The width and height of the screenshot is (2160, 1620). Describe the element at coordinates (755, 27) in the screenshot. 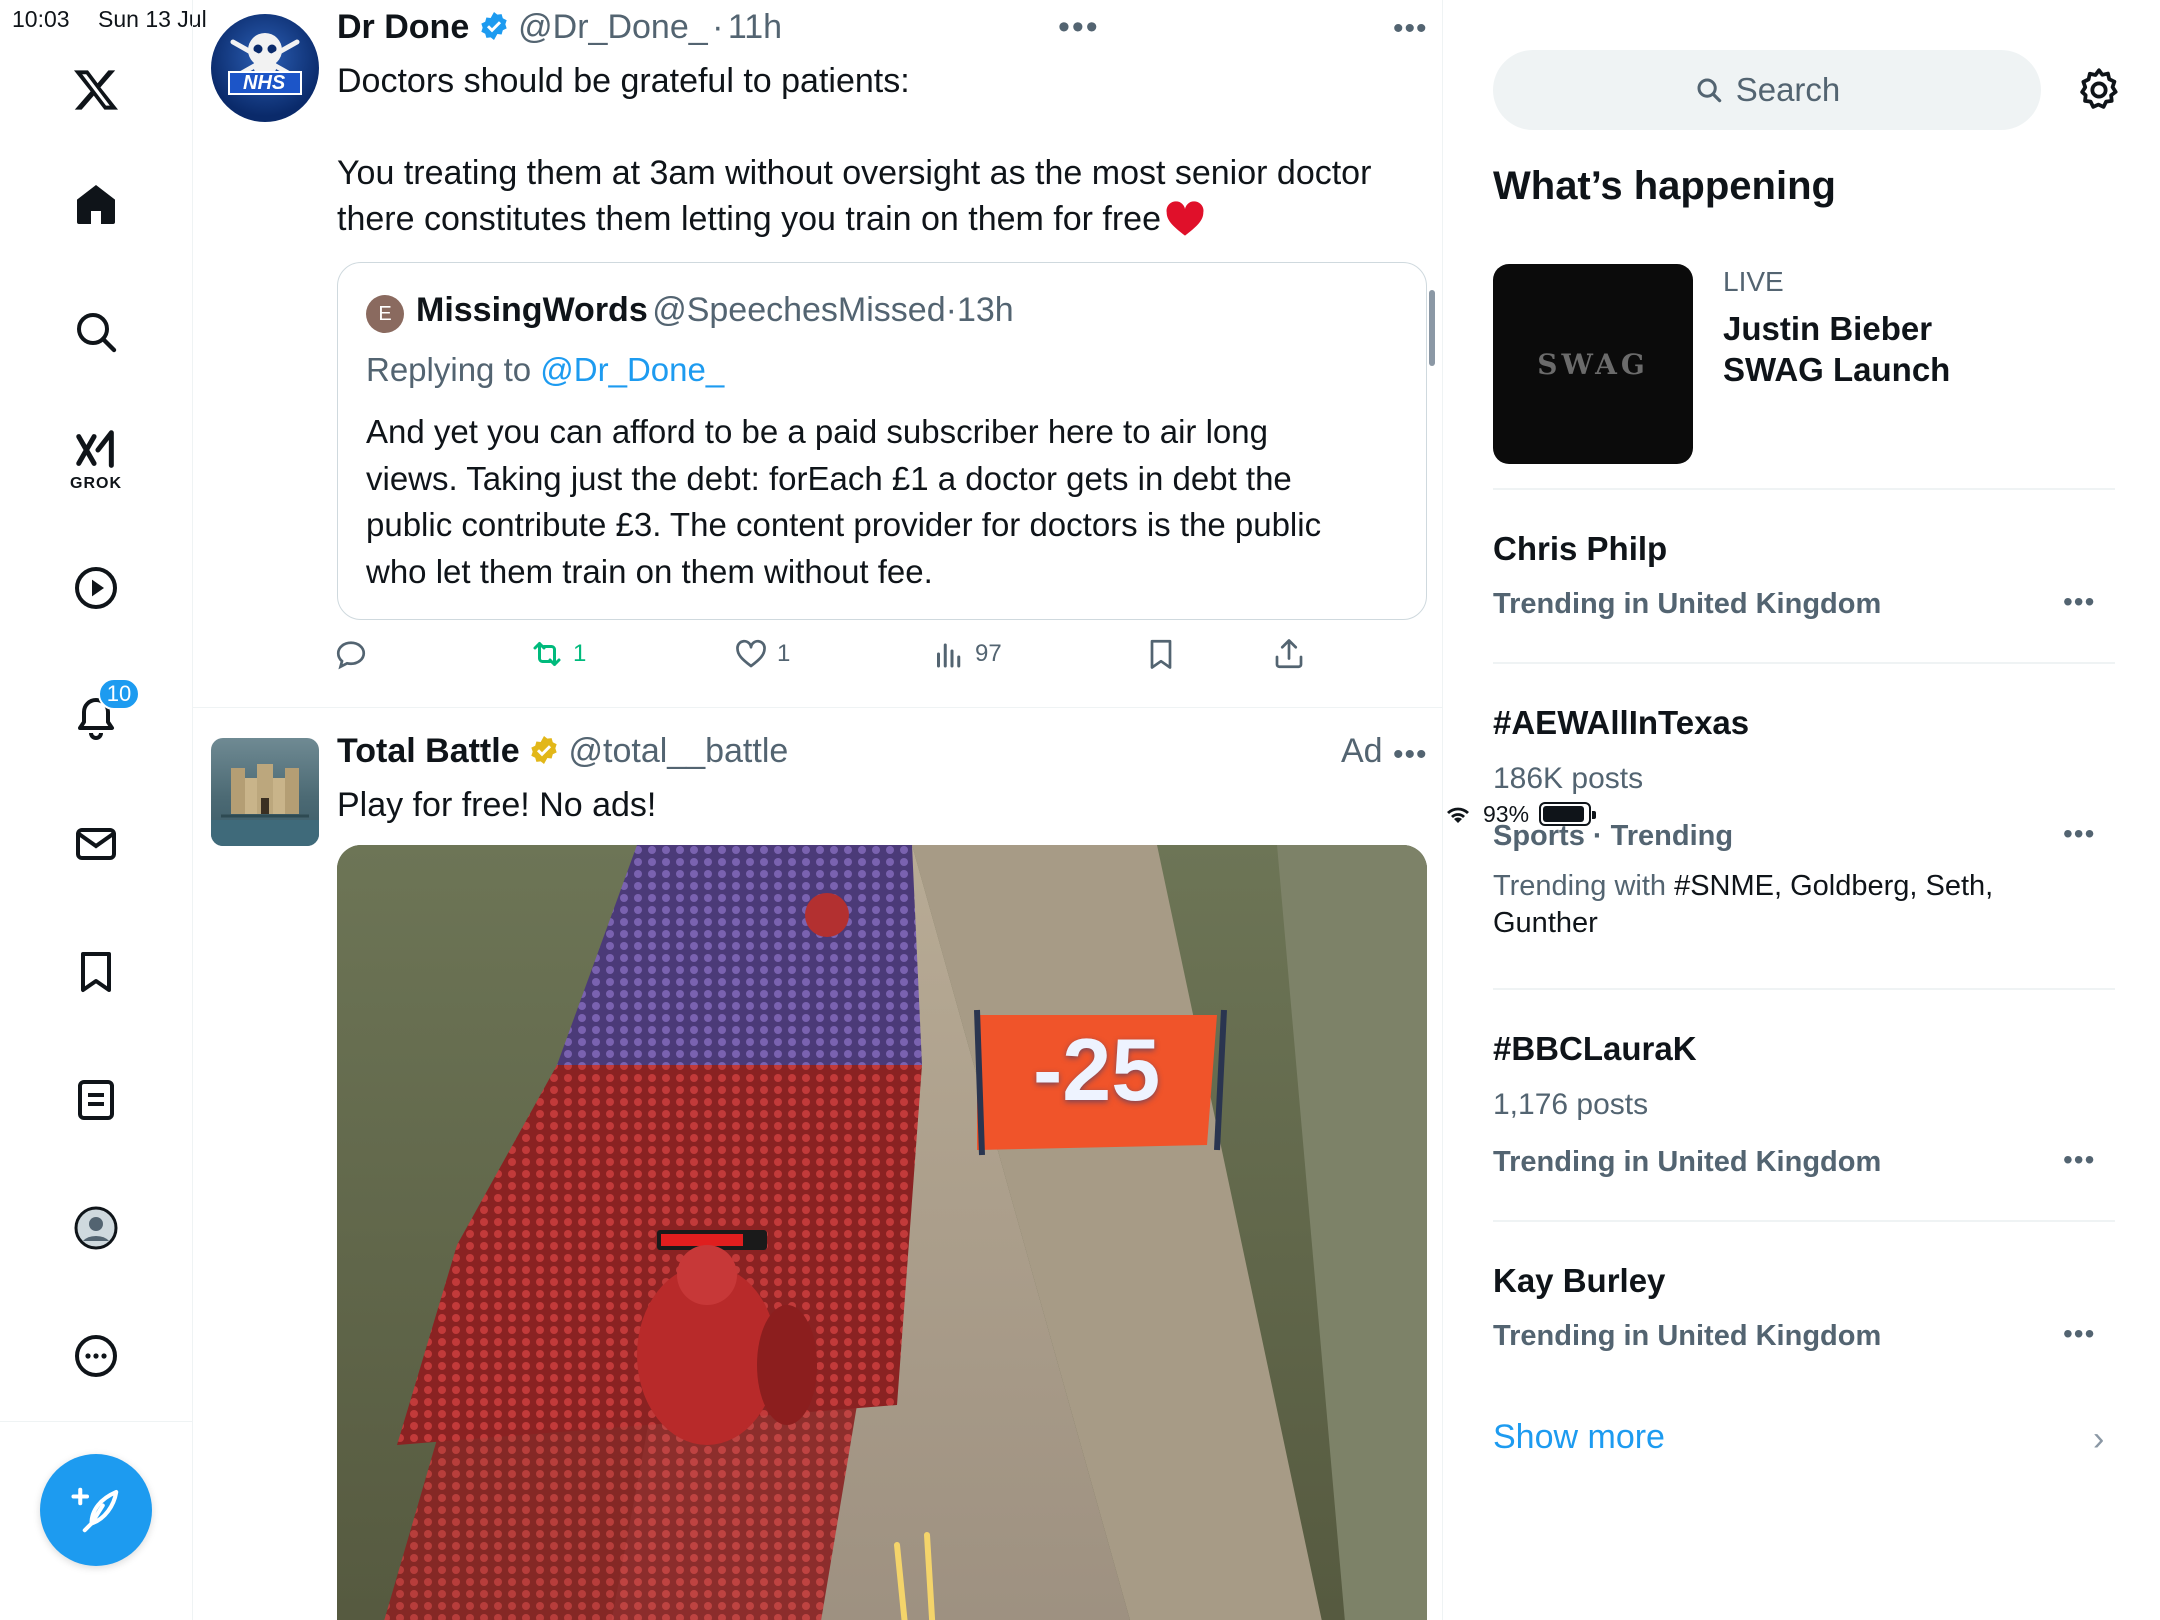

I see `tweet-time: 11h` at that location.